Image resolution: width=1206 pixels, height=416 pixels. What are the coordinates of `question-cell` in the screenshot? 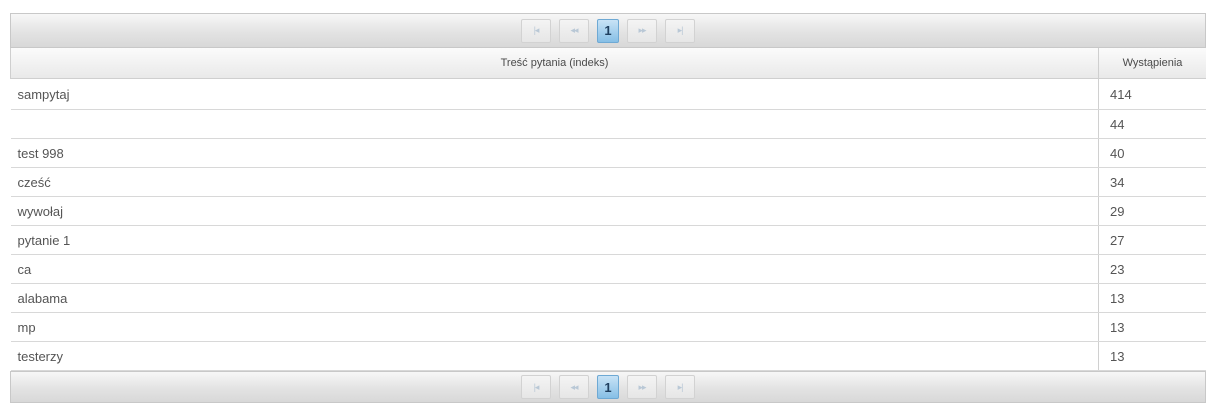 It's located at (554, 124).